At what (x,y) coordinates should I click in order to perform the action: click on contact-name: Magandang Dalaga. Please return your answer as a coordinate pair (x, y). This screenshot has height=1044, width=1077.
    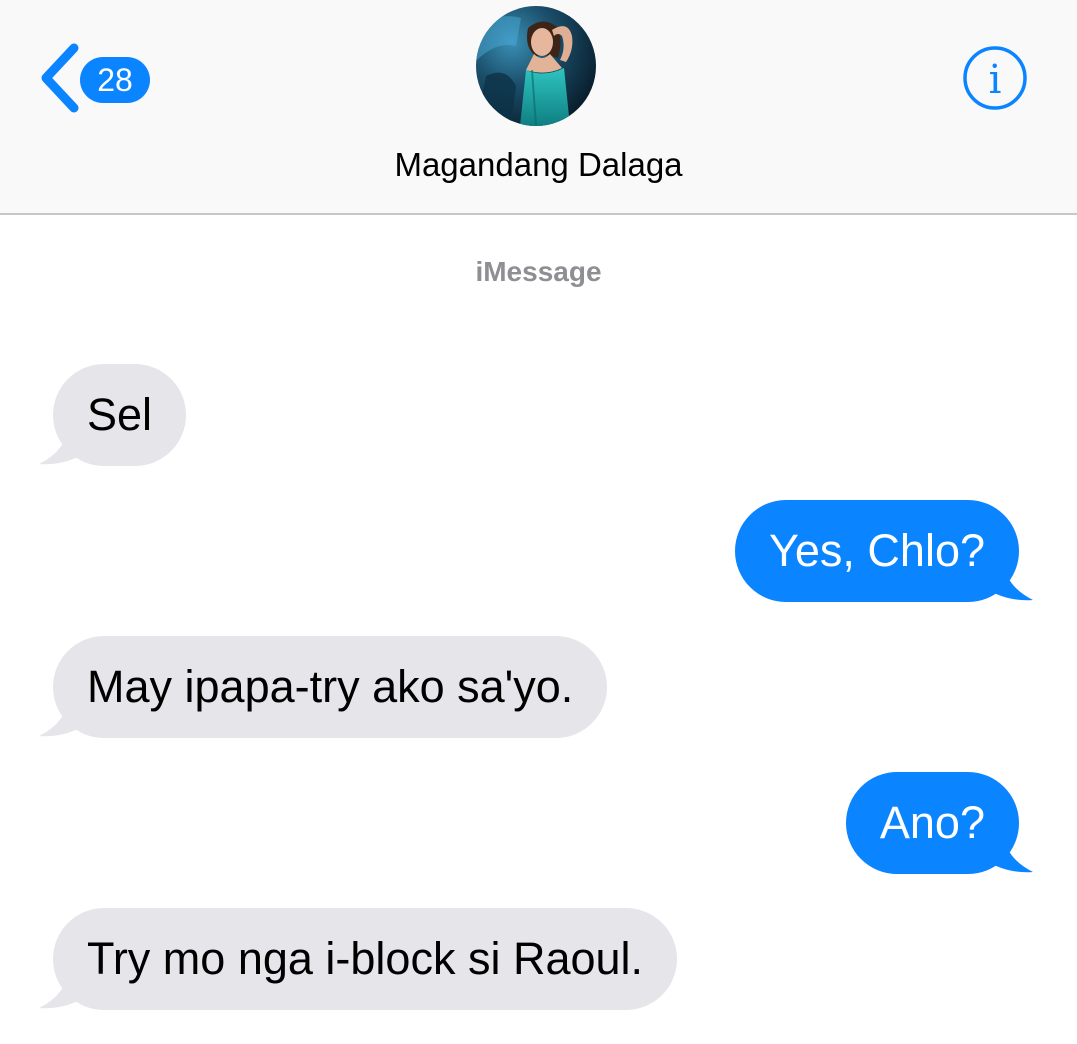
    Looking at the image, I should click on (538, 165).